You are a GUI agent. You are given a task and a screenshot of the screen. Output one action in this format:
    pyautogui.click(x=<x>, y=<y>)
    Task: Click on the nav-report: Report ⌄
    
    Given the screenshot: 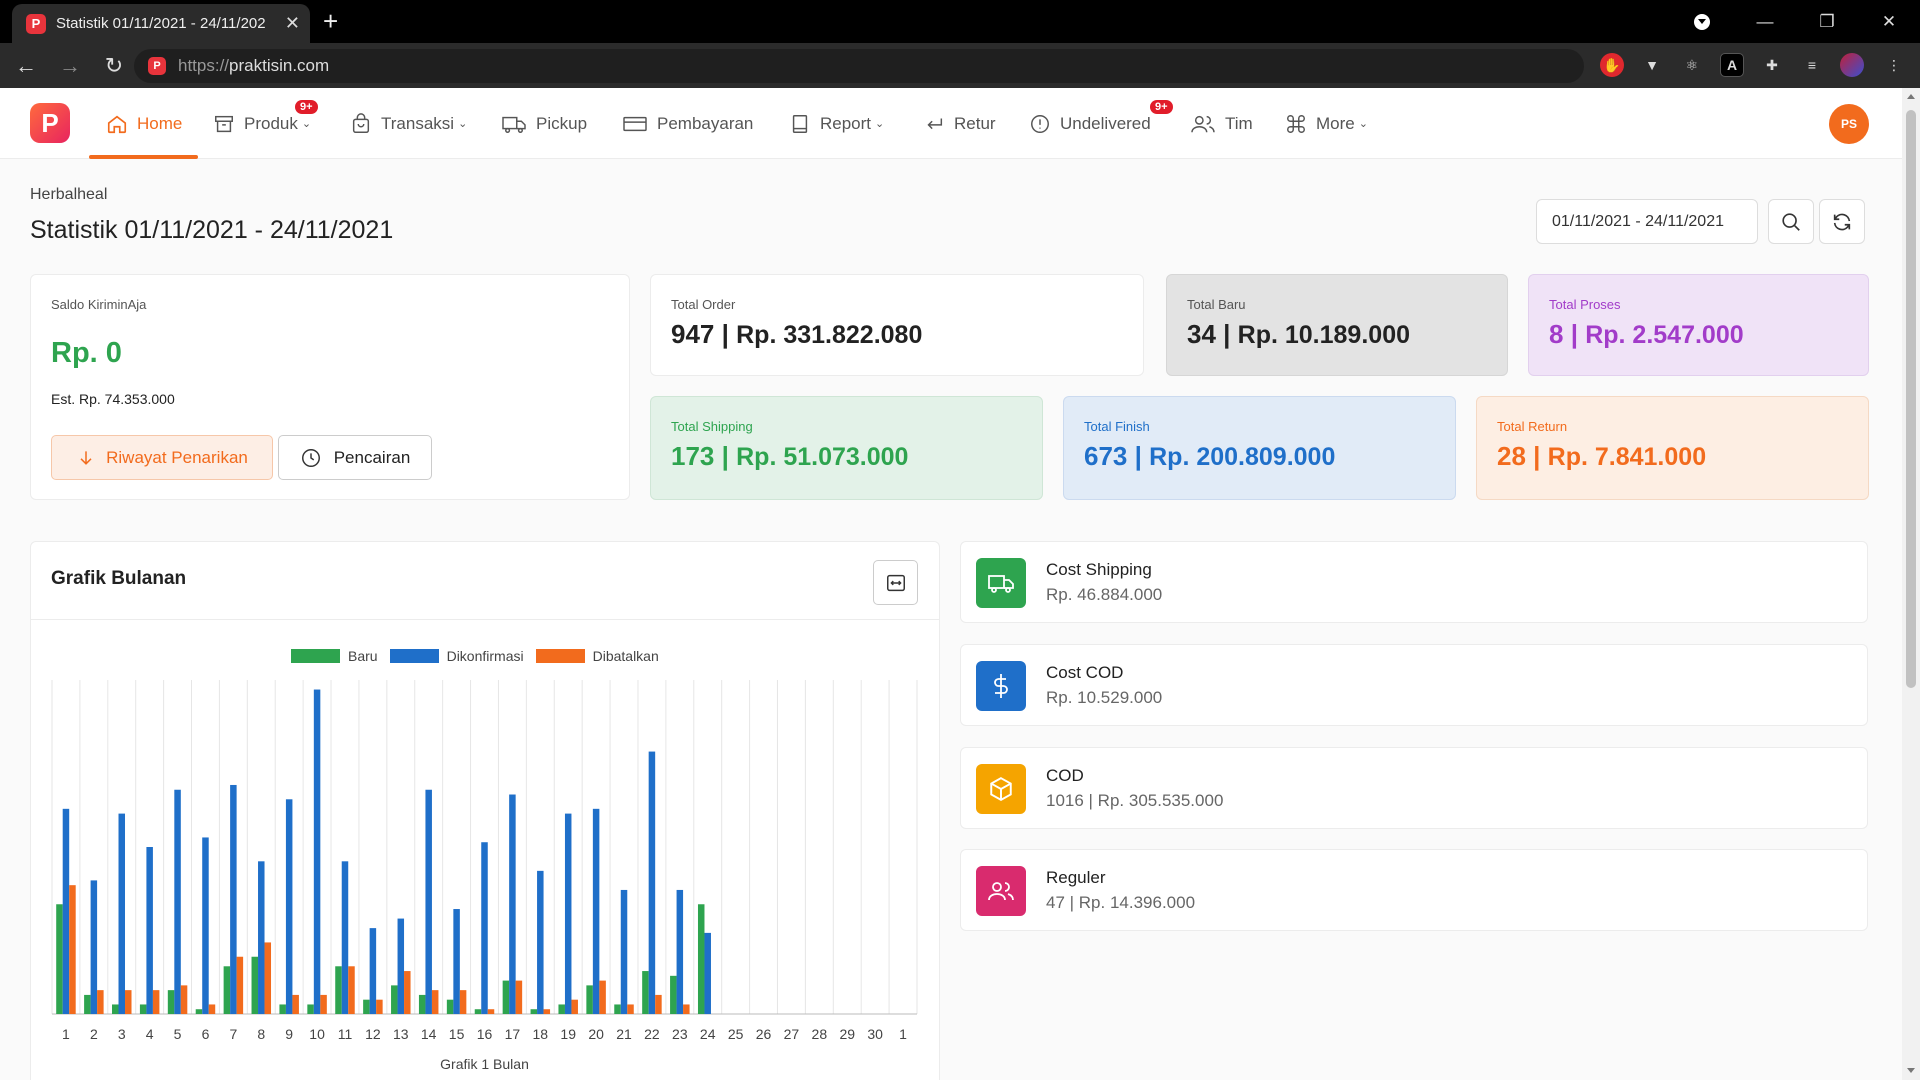 What is the action you would take?
    pyautogui.click(x=836, y=123)
    